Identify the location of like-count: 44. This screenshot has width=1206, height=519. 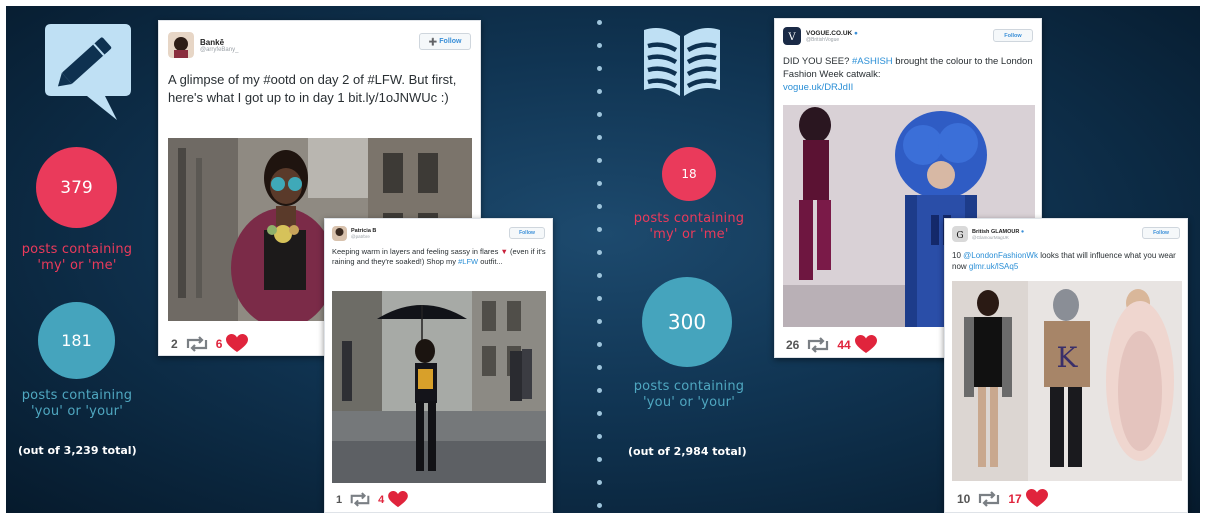
(844, 344).